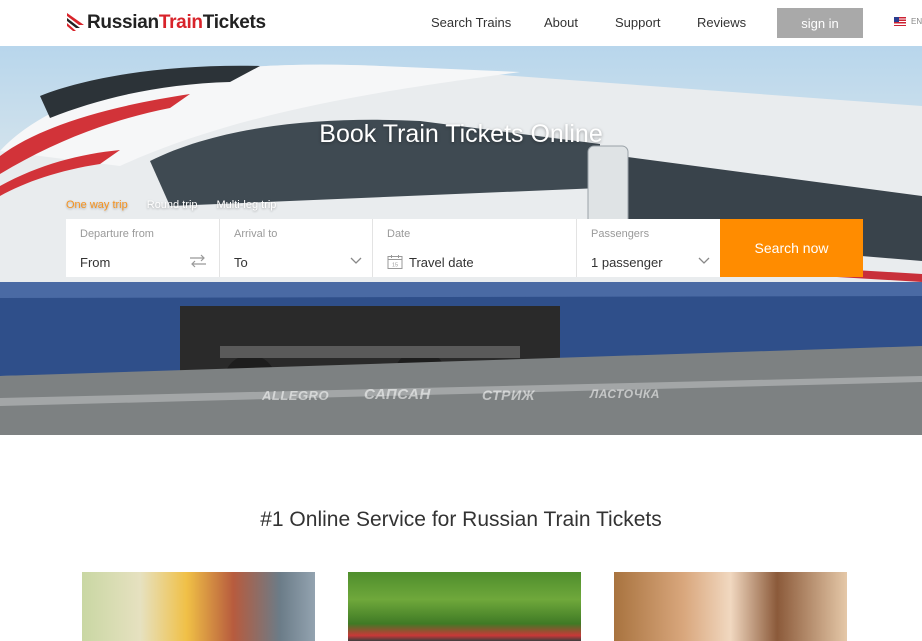 This screenshot has width=922, height=641. What do you see at coordinates (399, 234) in the screenshot?
I see `date-label: Date` at bounding box center [399, 234].